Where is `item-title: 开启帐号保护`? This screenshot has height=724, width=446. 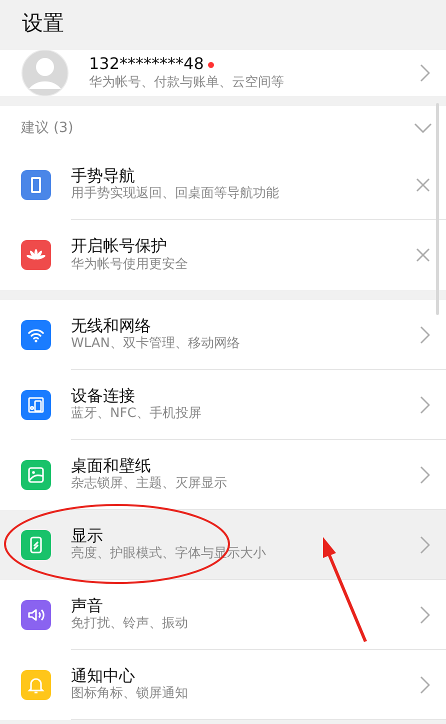
item-title: 开启帐号保护 is located at coordinates (119, 246).